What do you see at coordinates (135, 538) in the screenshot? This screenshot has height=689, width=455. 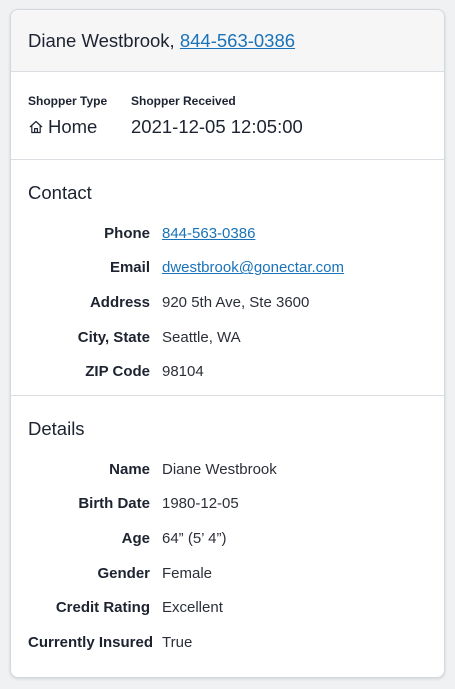 I see `age-label: Age` at bounding box center [135, 538].